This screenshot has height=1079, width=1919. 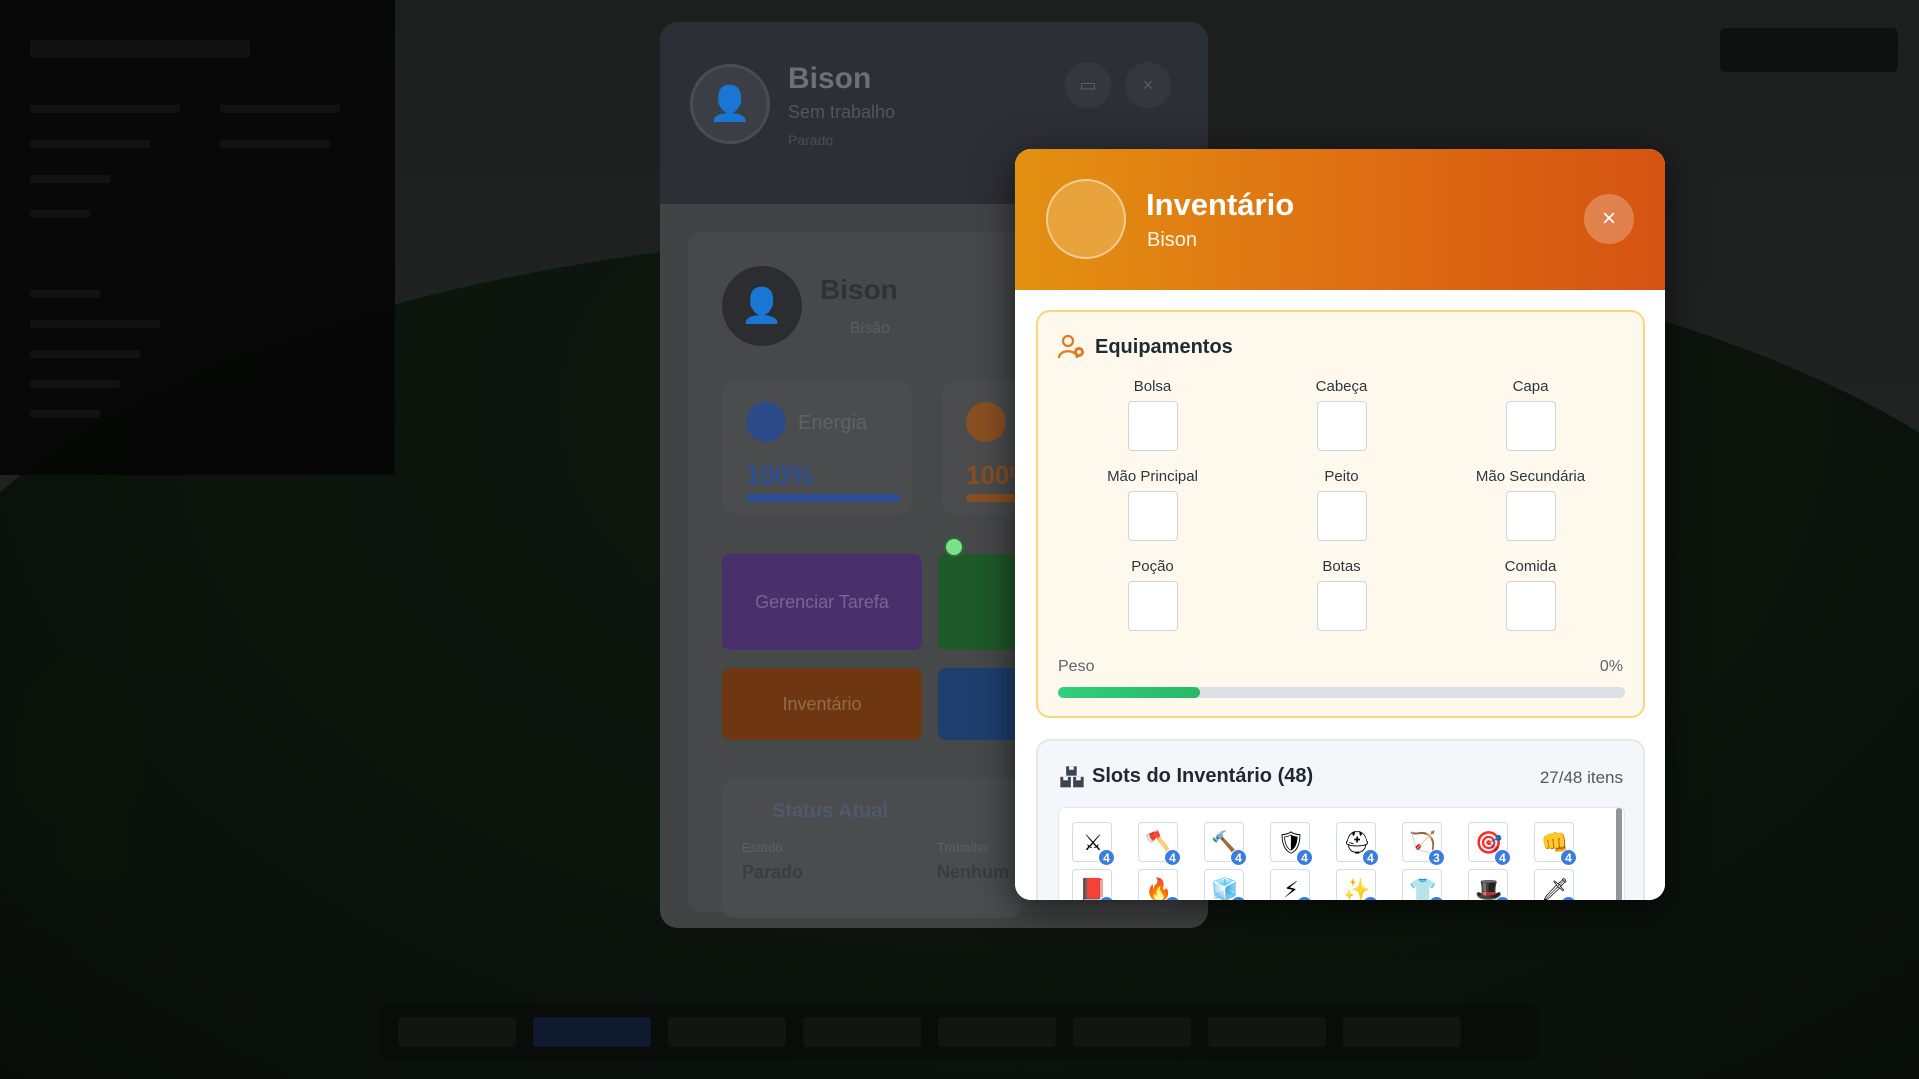 What do you see at coordinates (1609, 219) in the screenshot?
I see `close-button: ×` at bounding box center [1609, 219].